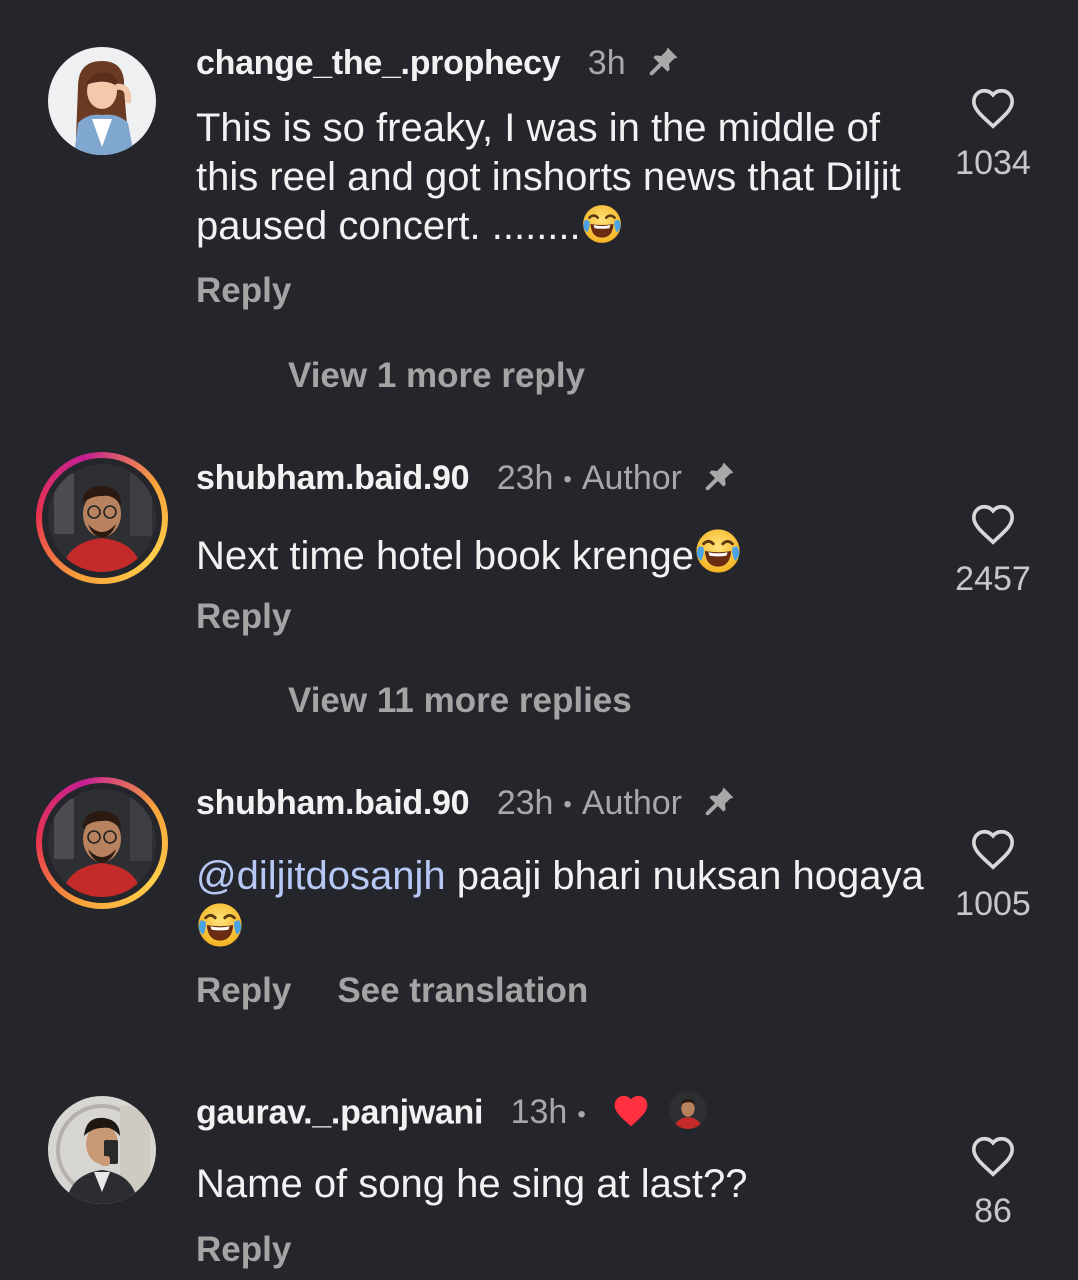  What do you see at coordinates (993, 904) in the screenshot?
I see `like-count: 1005` at bounding box center [993, 904].